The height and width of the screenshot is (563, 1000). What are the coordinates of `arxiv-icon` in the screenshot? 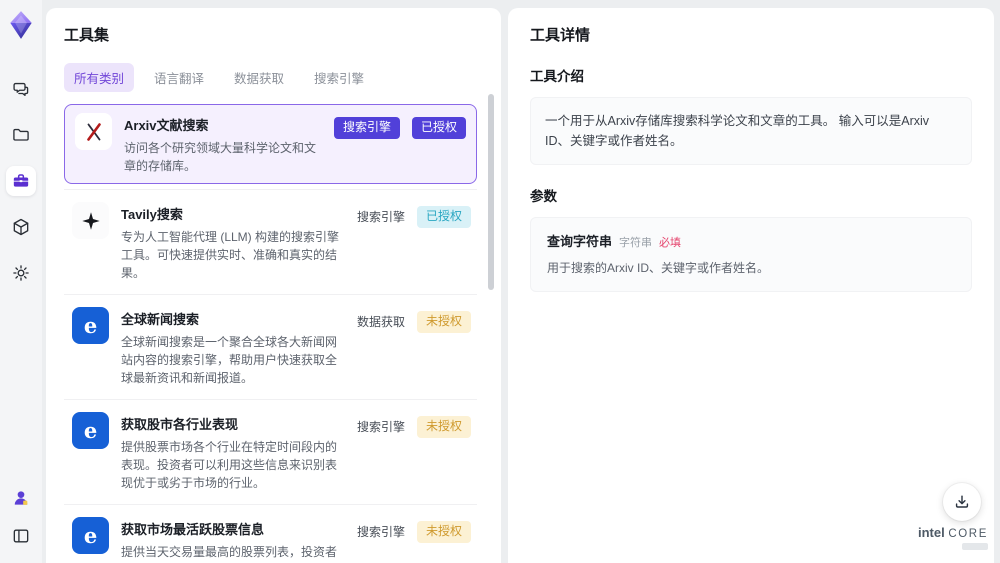 It's located at (93, 131).